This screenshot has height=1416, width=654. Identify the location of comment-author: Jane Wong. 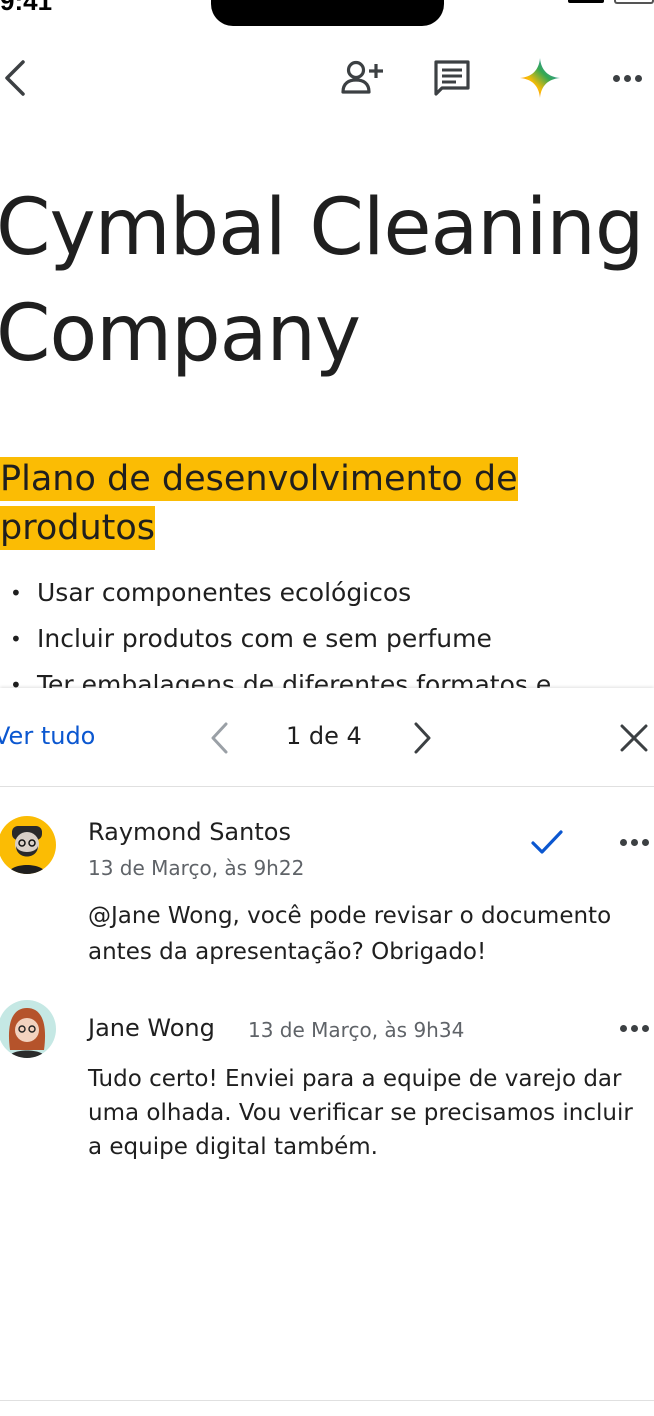
(151, 1028).